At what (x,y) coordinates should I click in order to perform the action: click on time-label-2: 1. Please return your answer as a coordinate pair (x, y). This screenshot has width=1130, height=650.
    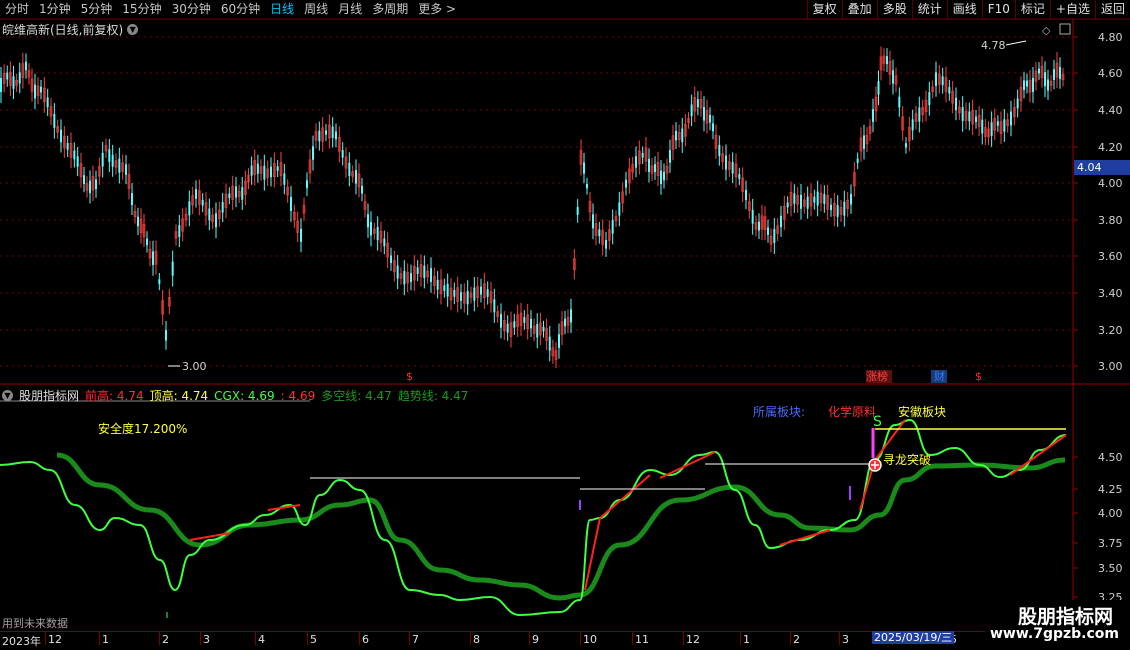
    Looking at the image, I should click on (105, 639).